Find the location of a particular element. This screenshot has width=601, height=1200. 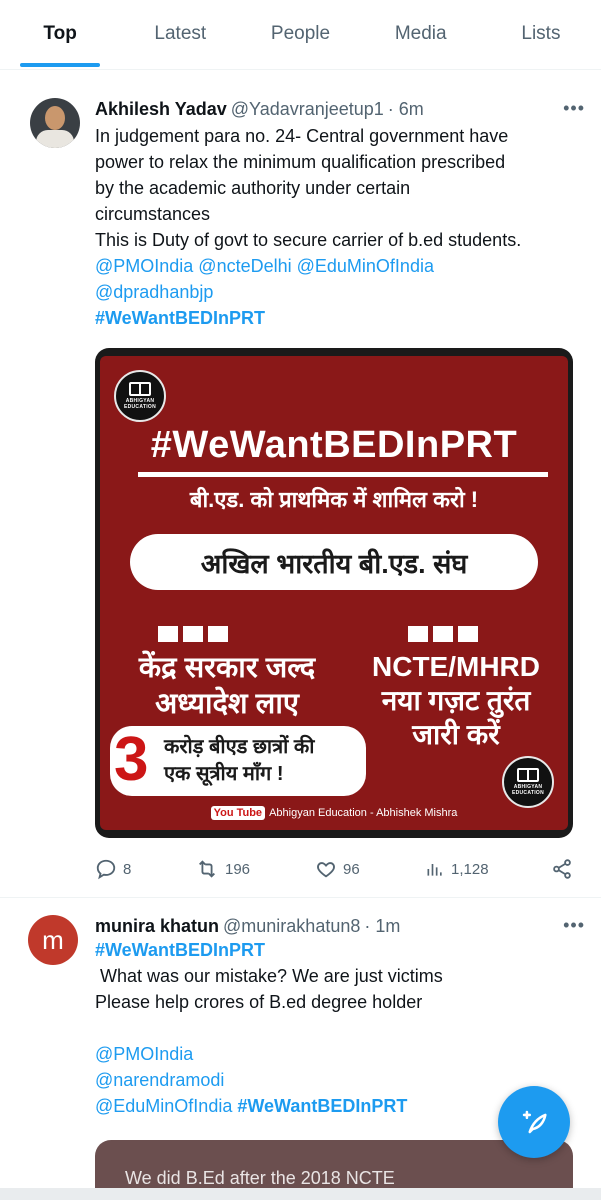

compose-tweet-button is located at coordinates (534, 1122).